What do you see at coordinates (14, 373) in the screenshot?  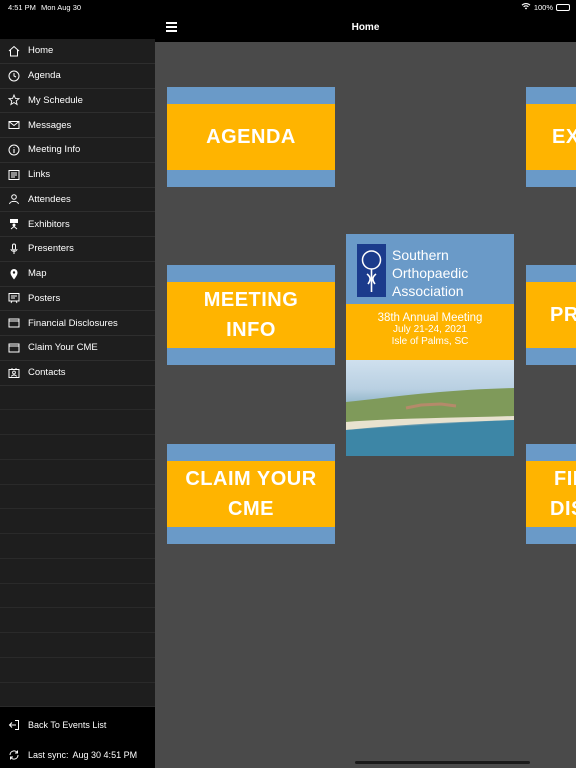 I see `contact-card-icon` at bounding box center [14, 373].